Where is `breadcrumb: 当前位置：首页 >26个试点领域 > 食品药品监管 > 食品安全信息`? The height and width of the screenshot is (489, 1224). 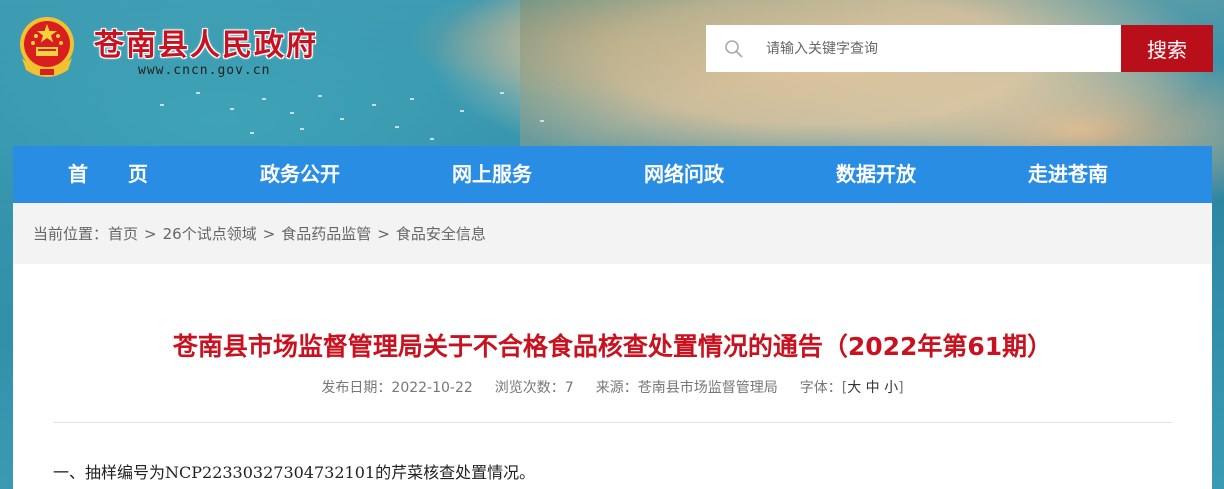 breadcrumb: 当前位置：首页 >26个试点领域 > 食品药品监管 > 食品安全信息 is located at coordinates (259, 233).